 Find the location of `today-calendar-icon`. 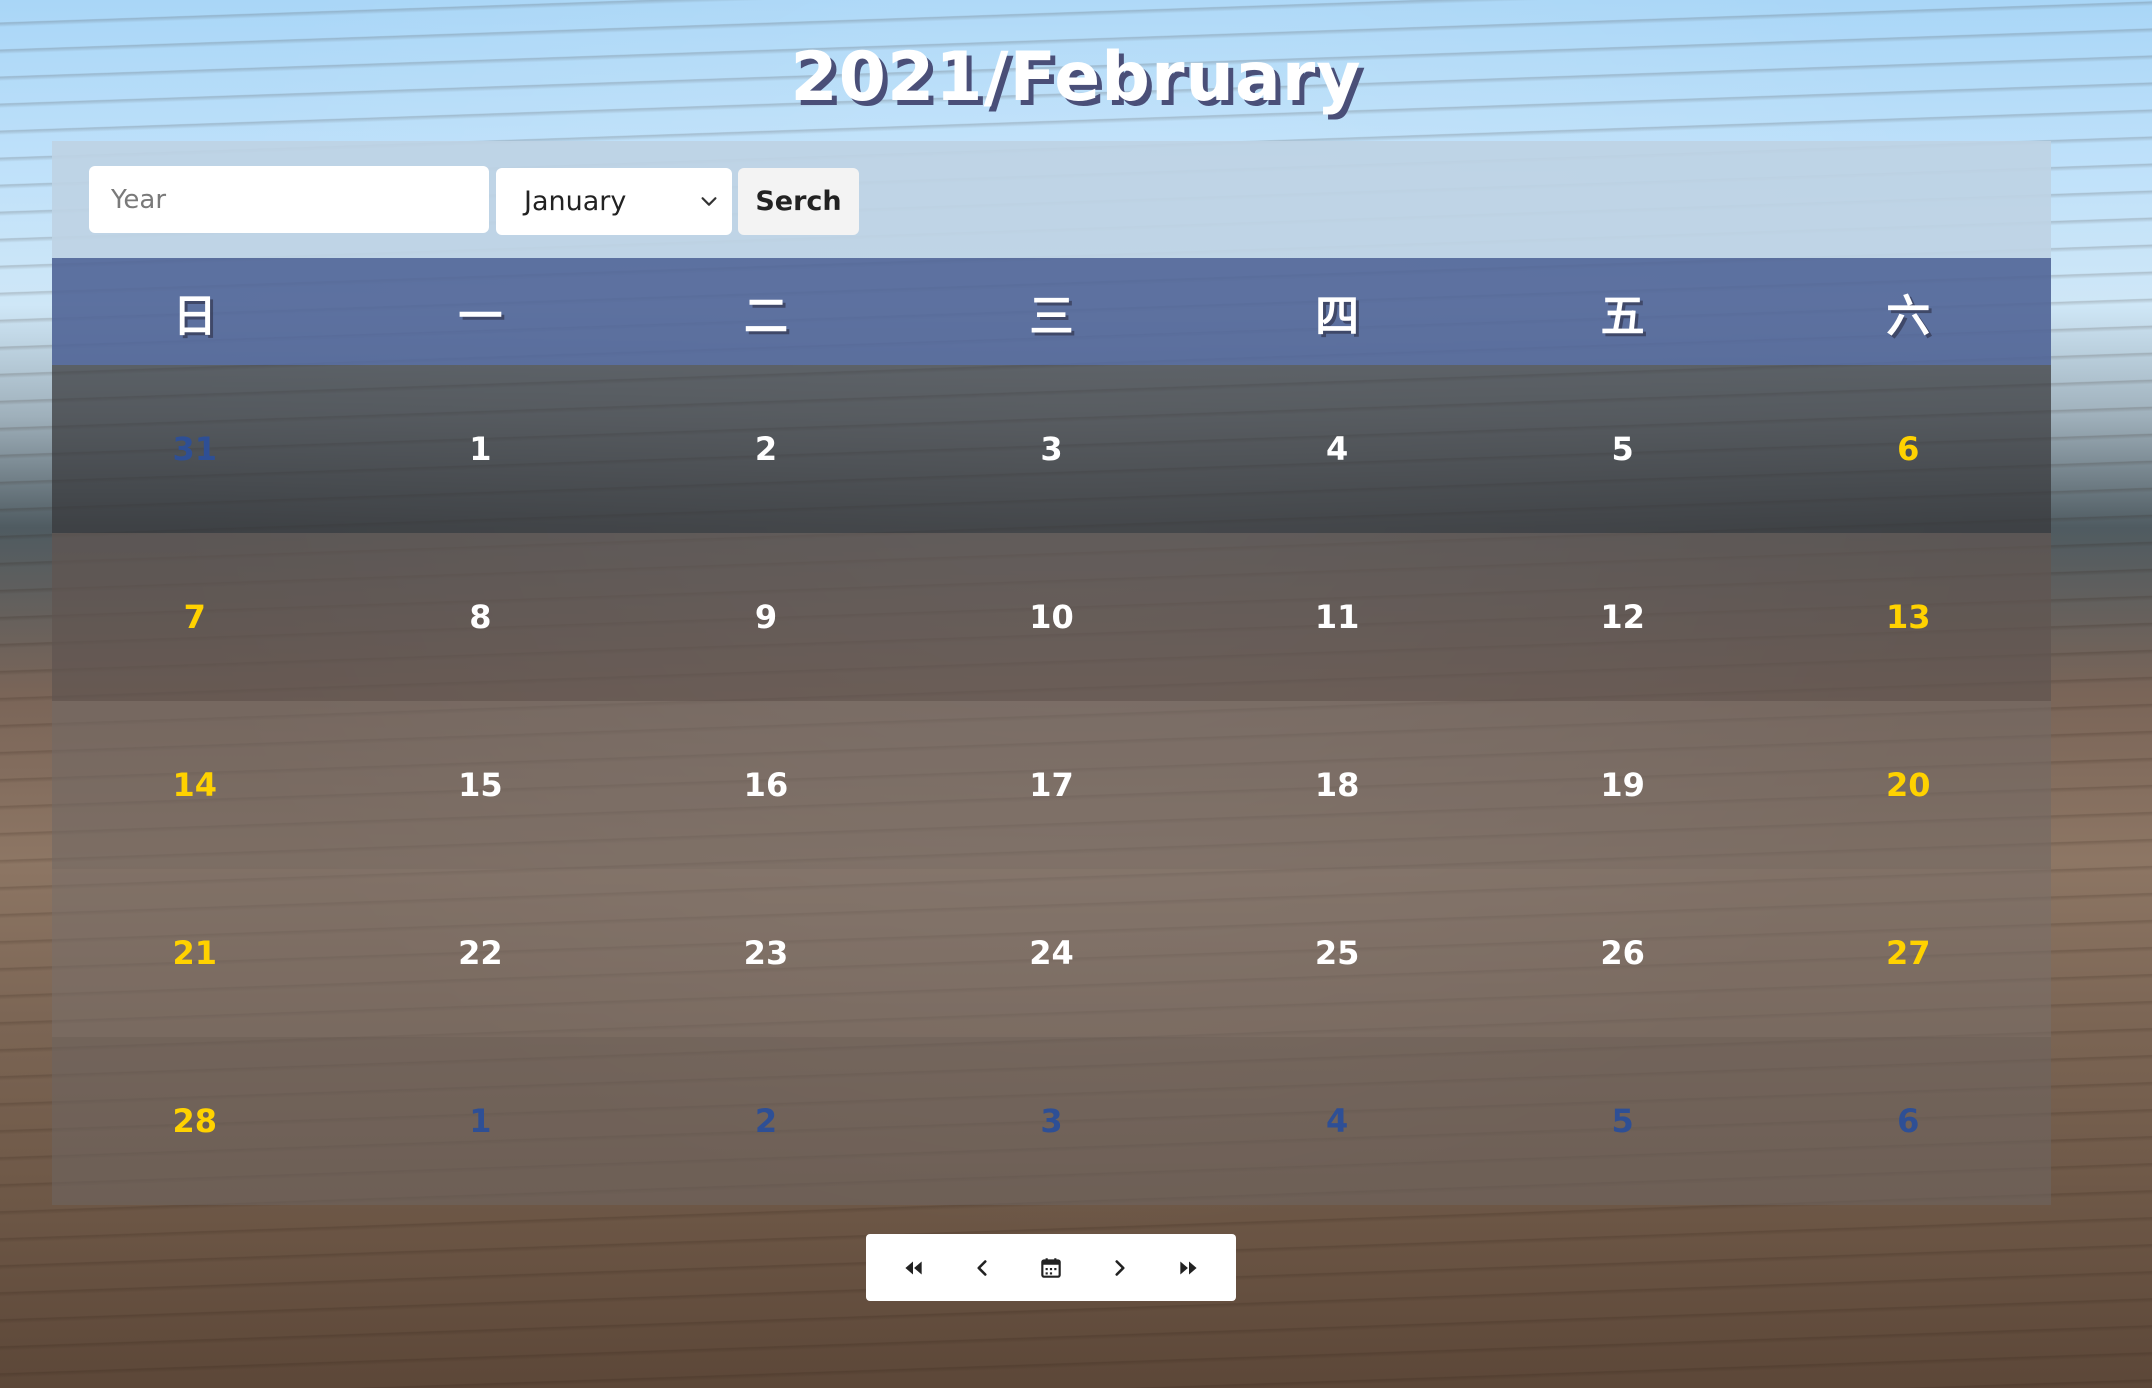

today-calendar-icon is located at coordinates (1051, 1267).